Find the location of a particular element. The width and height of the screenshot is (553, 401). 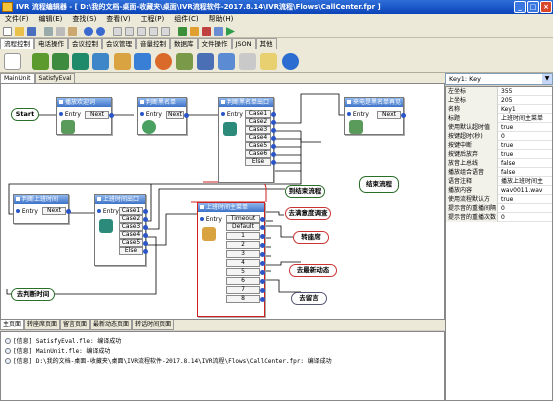

tab-volume-control: 音量控制 is located at coordinates (153, 43).